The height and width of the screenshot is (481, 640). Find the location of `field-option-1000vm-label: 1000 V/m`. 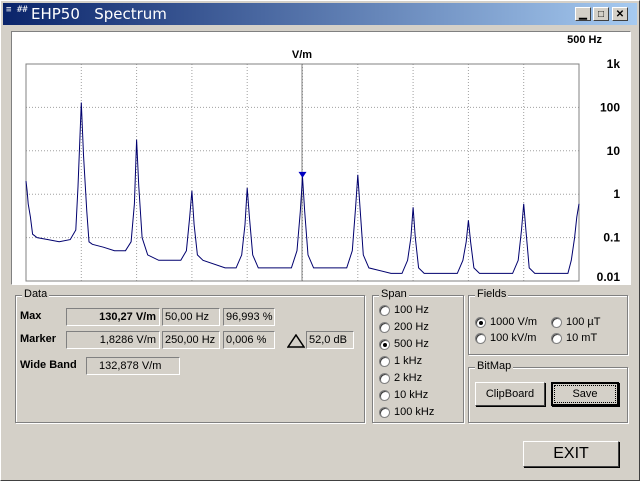

field-option-1000vm-label: 1000 V/m is located at coordinates (514, 322).